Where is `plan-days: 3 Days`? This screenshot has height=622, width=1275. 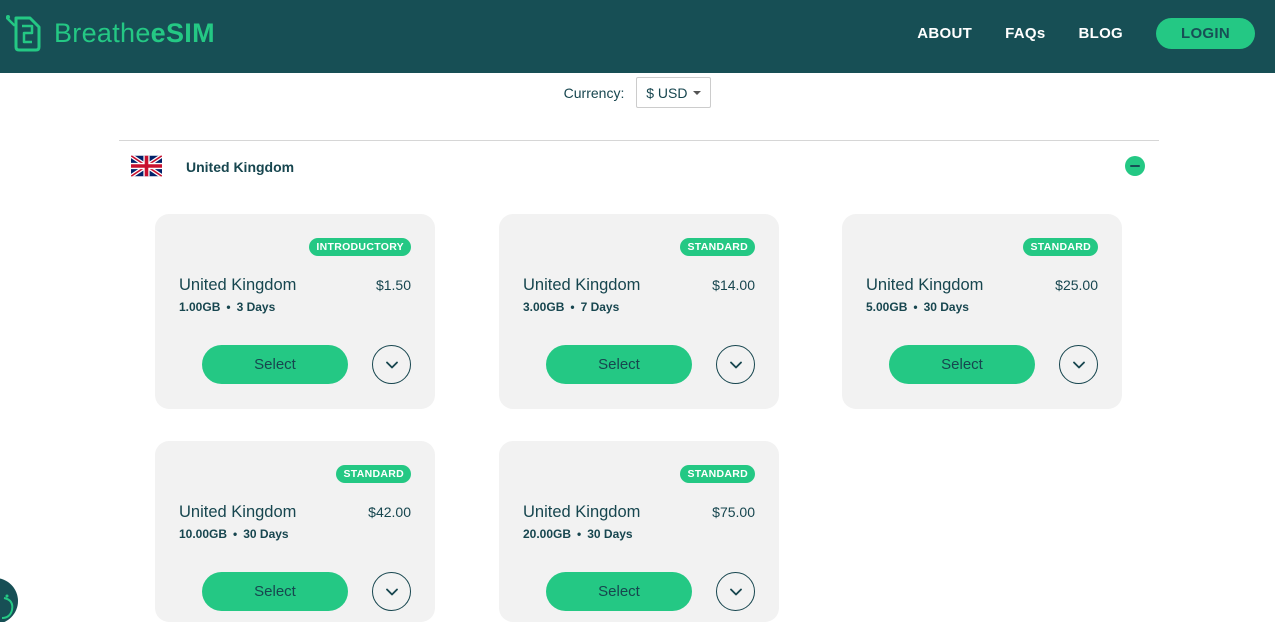 plan-days: 3 Days is located at coordinates (256, 307).